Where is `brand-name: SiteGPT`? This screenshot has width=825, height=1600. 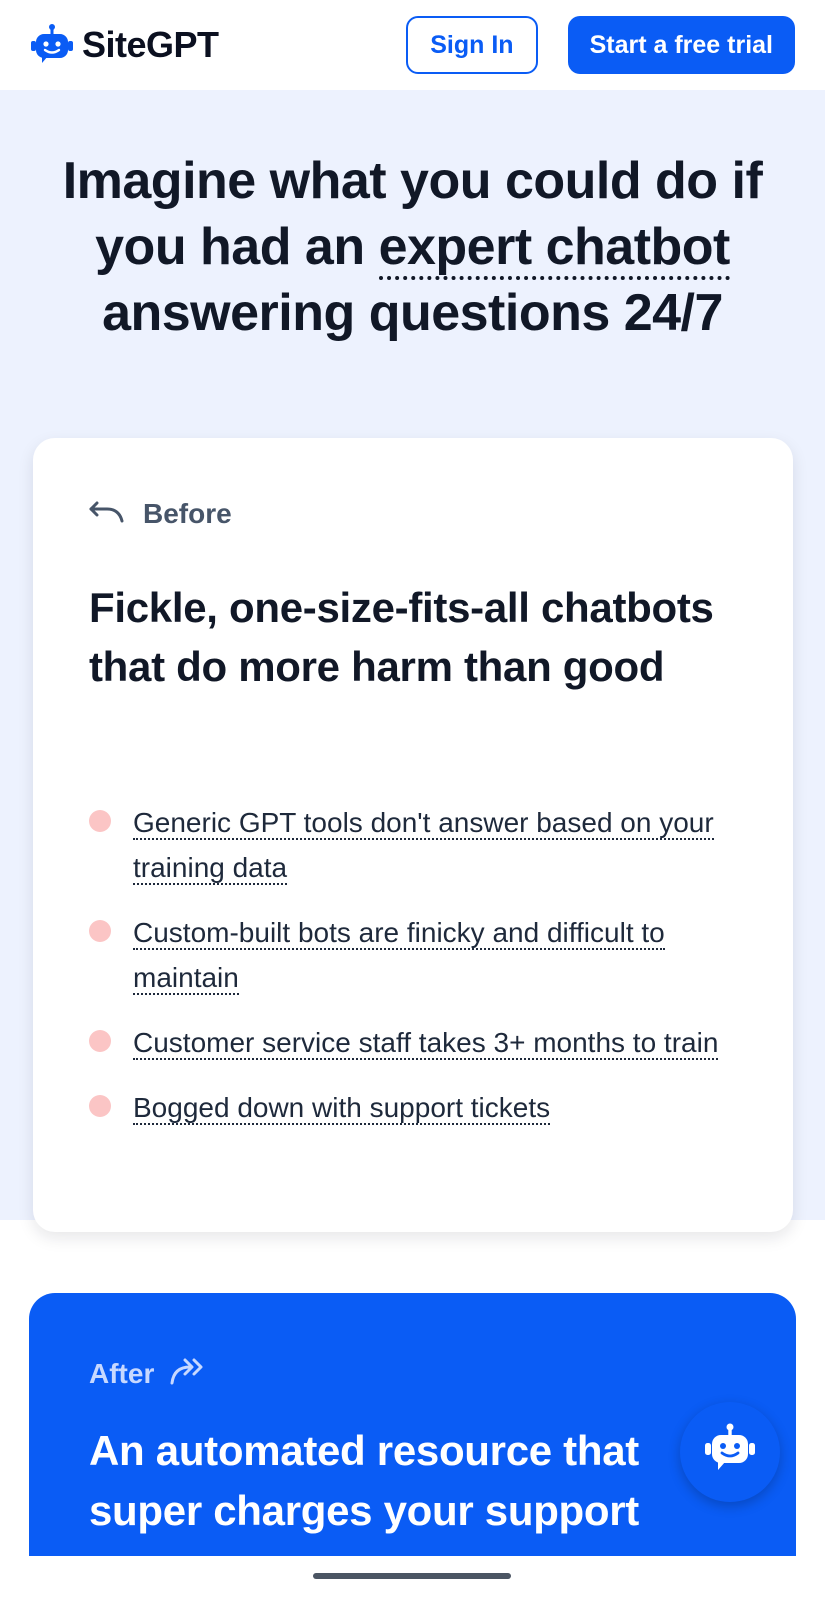 brand-name: SiteGPT is located at coordinates (150, 44).